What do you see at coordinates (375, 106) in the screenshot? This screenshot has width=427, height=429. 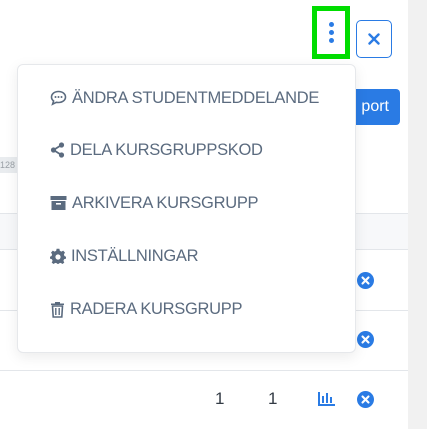 I see `export-button-label: port` at bounding box center [375, 106].